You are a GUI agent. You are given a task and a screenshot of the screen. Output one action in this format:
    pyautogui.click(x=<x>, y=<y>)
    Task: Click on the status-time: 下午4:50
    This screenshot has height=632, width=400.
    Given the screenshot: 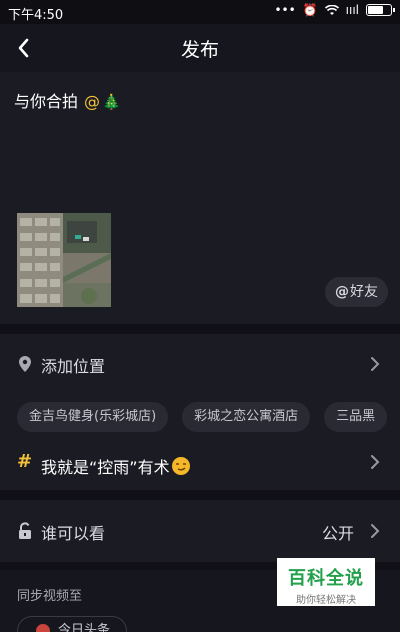 What is the action you would take?
    pyautogui.click(x=36, y=15)
    